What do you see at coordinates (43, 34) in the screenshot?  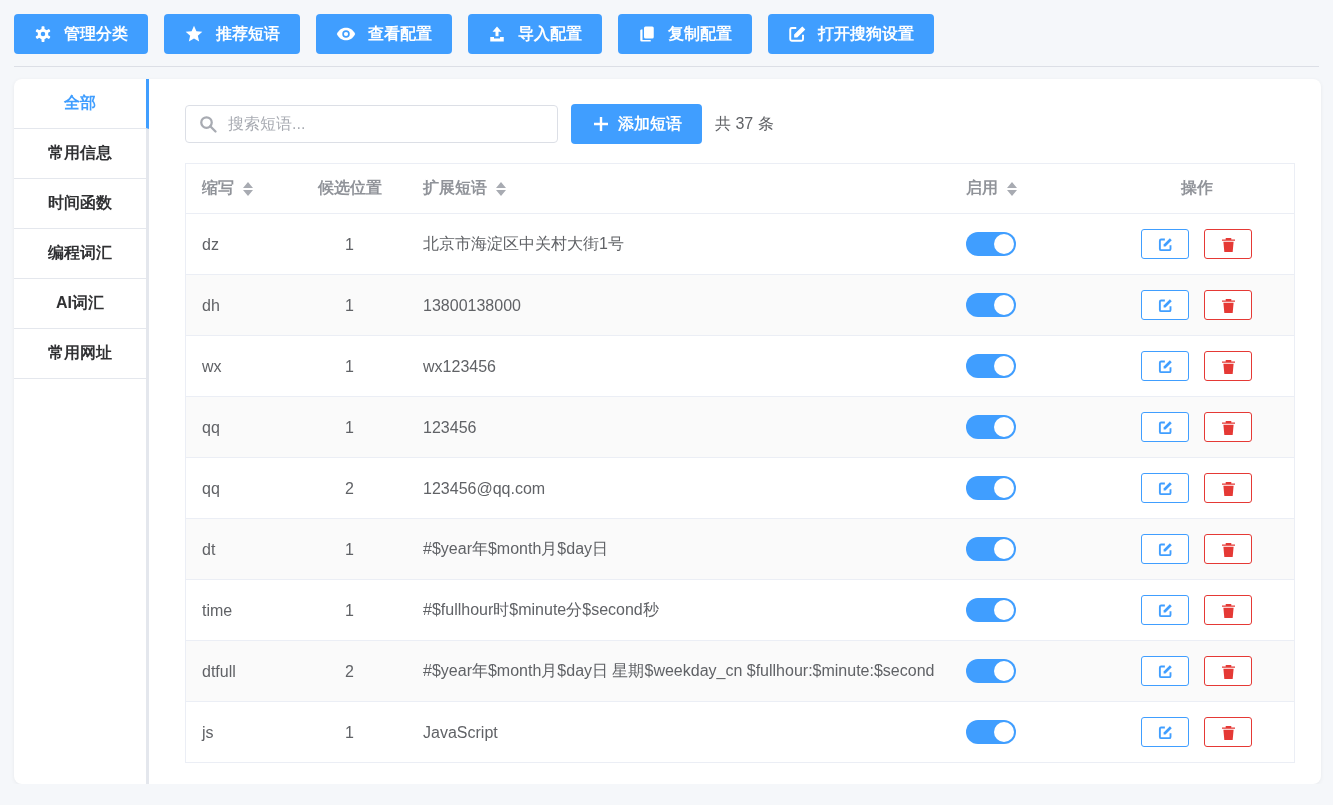 I see `gear-icon` at bounding box center [43, 34].